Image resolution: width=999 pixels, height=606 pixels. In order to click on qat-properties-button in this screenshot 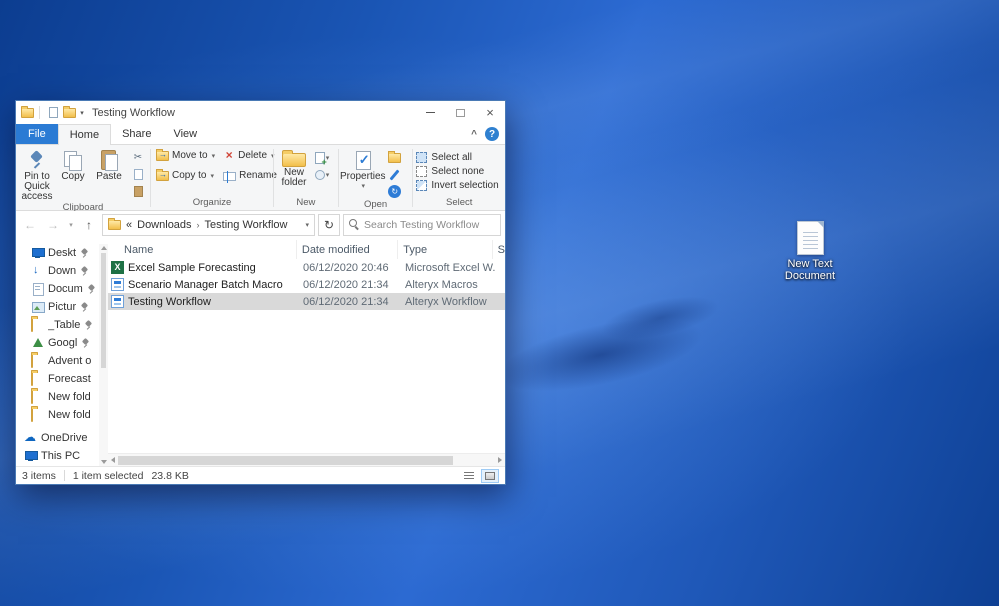, I will do `click(53, 113)`.